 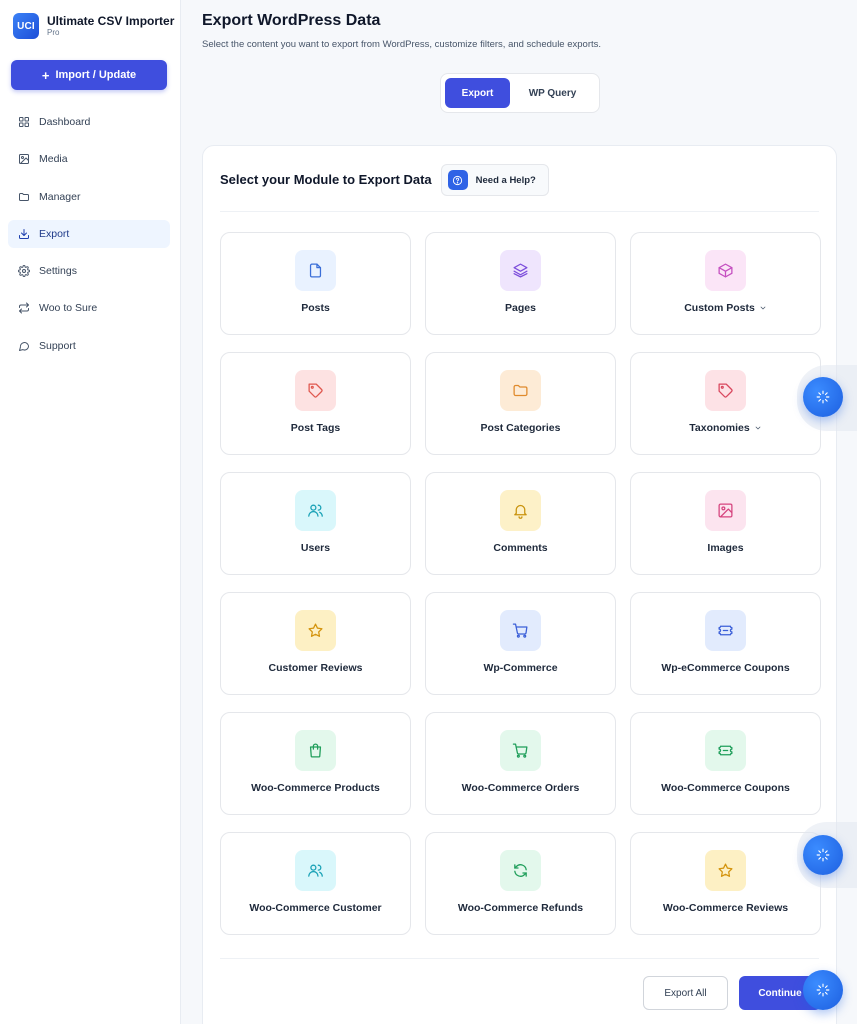 I want to click on module-label: Customer Reviews, so click(x=316, y=668).